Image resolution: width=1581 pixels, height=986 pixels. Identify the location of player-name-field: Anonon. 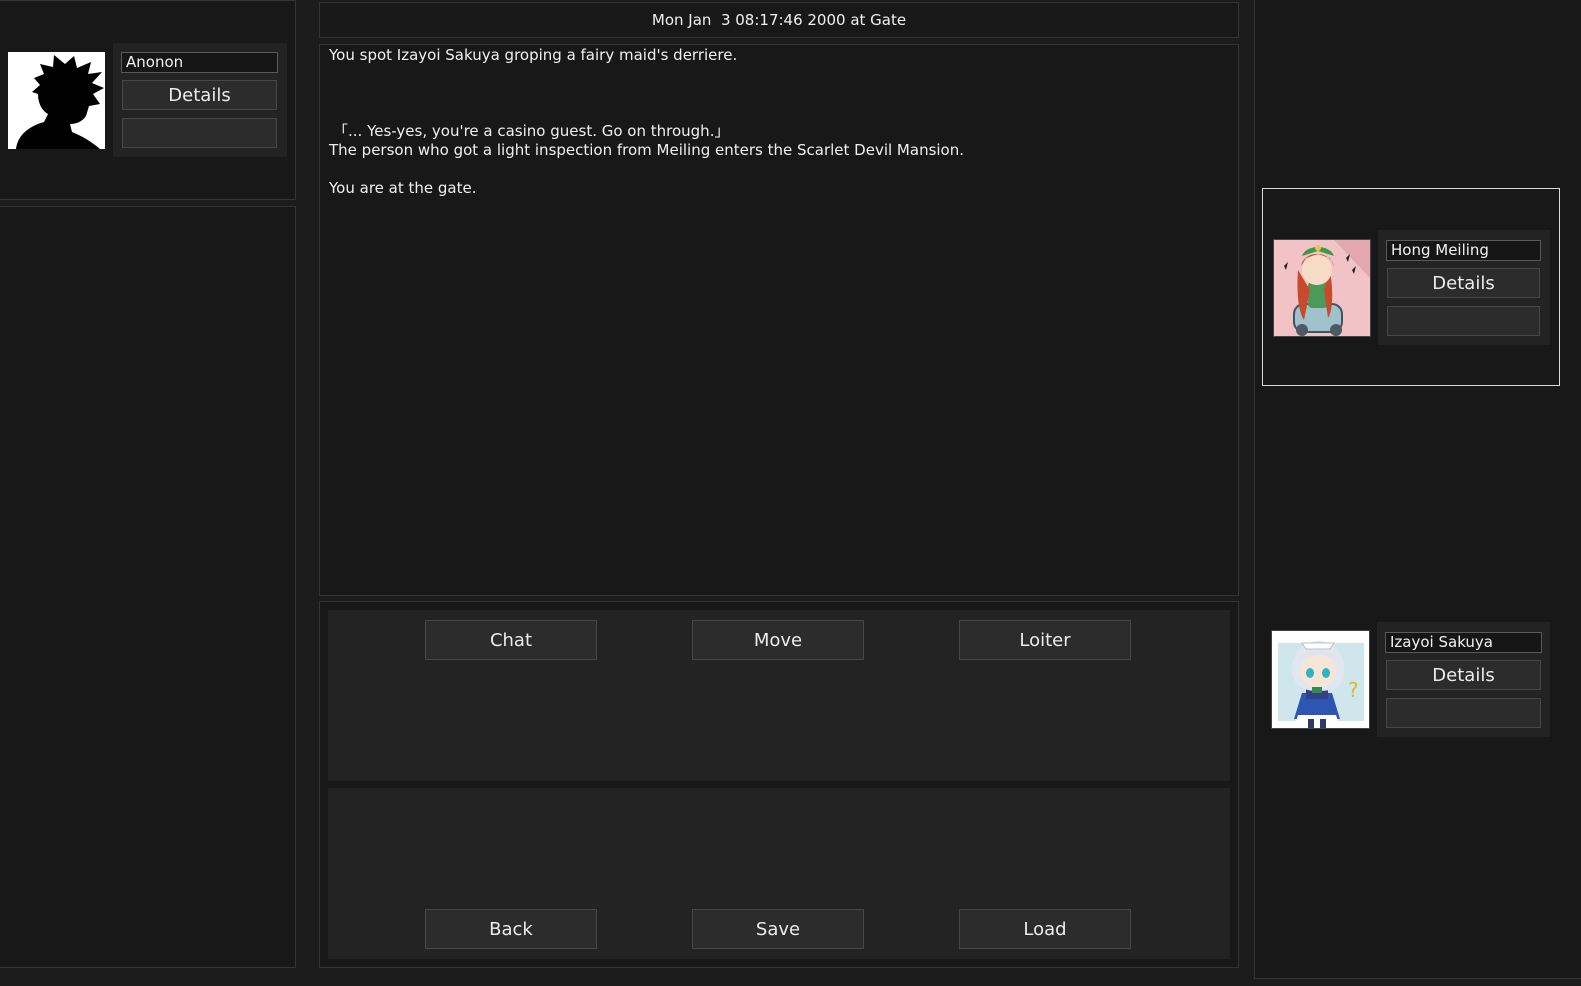
(199, 62).